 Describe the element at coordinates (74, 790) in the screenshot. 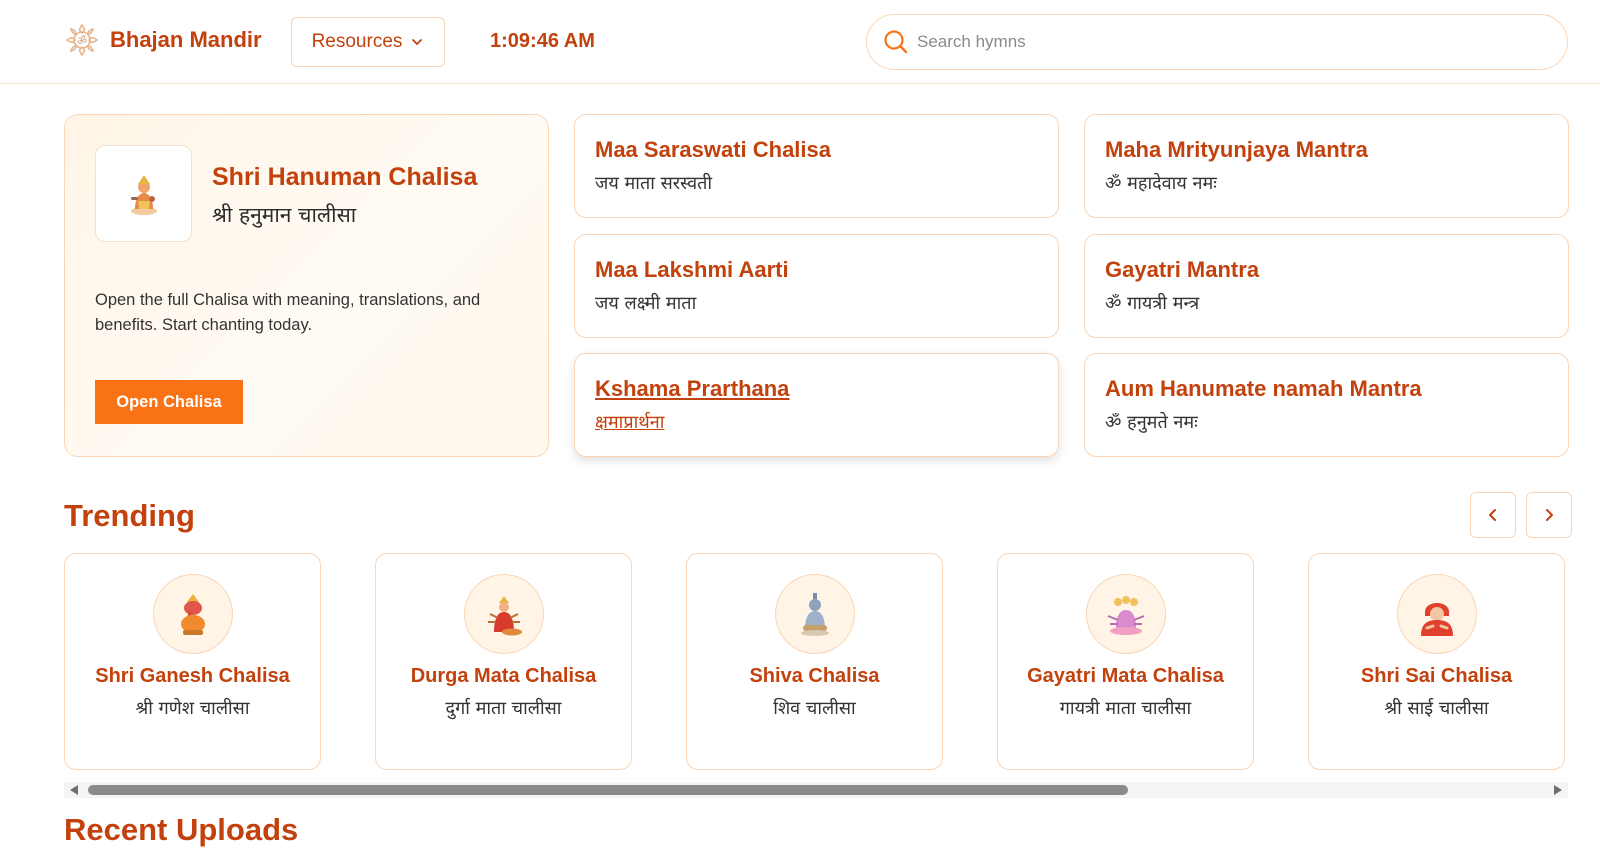

I see `scroll-left-arrow-icon` at that location.